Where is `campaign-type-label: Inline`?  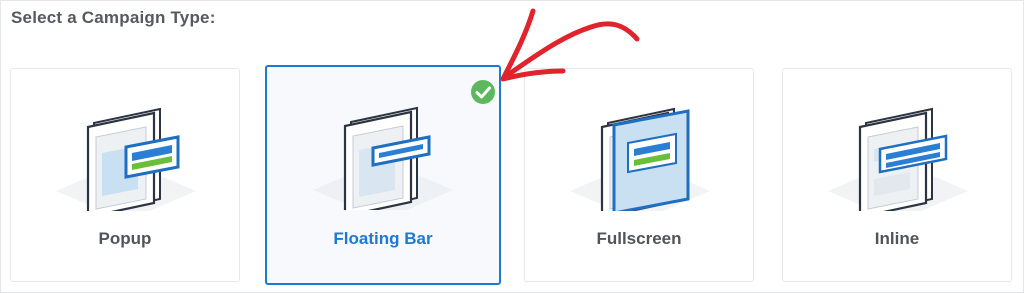
campaign-type-label: Inline is located at coordinates (897, 238).